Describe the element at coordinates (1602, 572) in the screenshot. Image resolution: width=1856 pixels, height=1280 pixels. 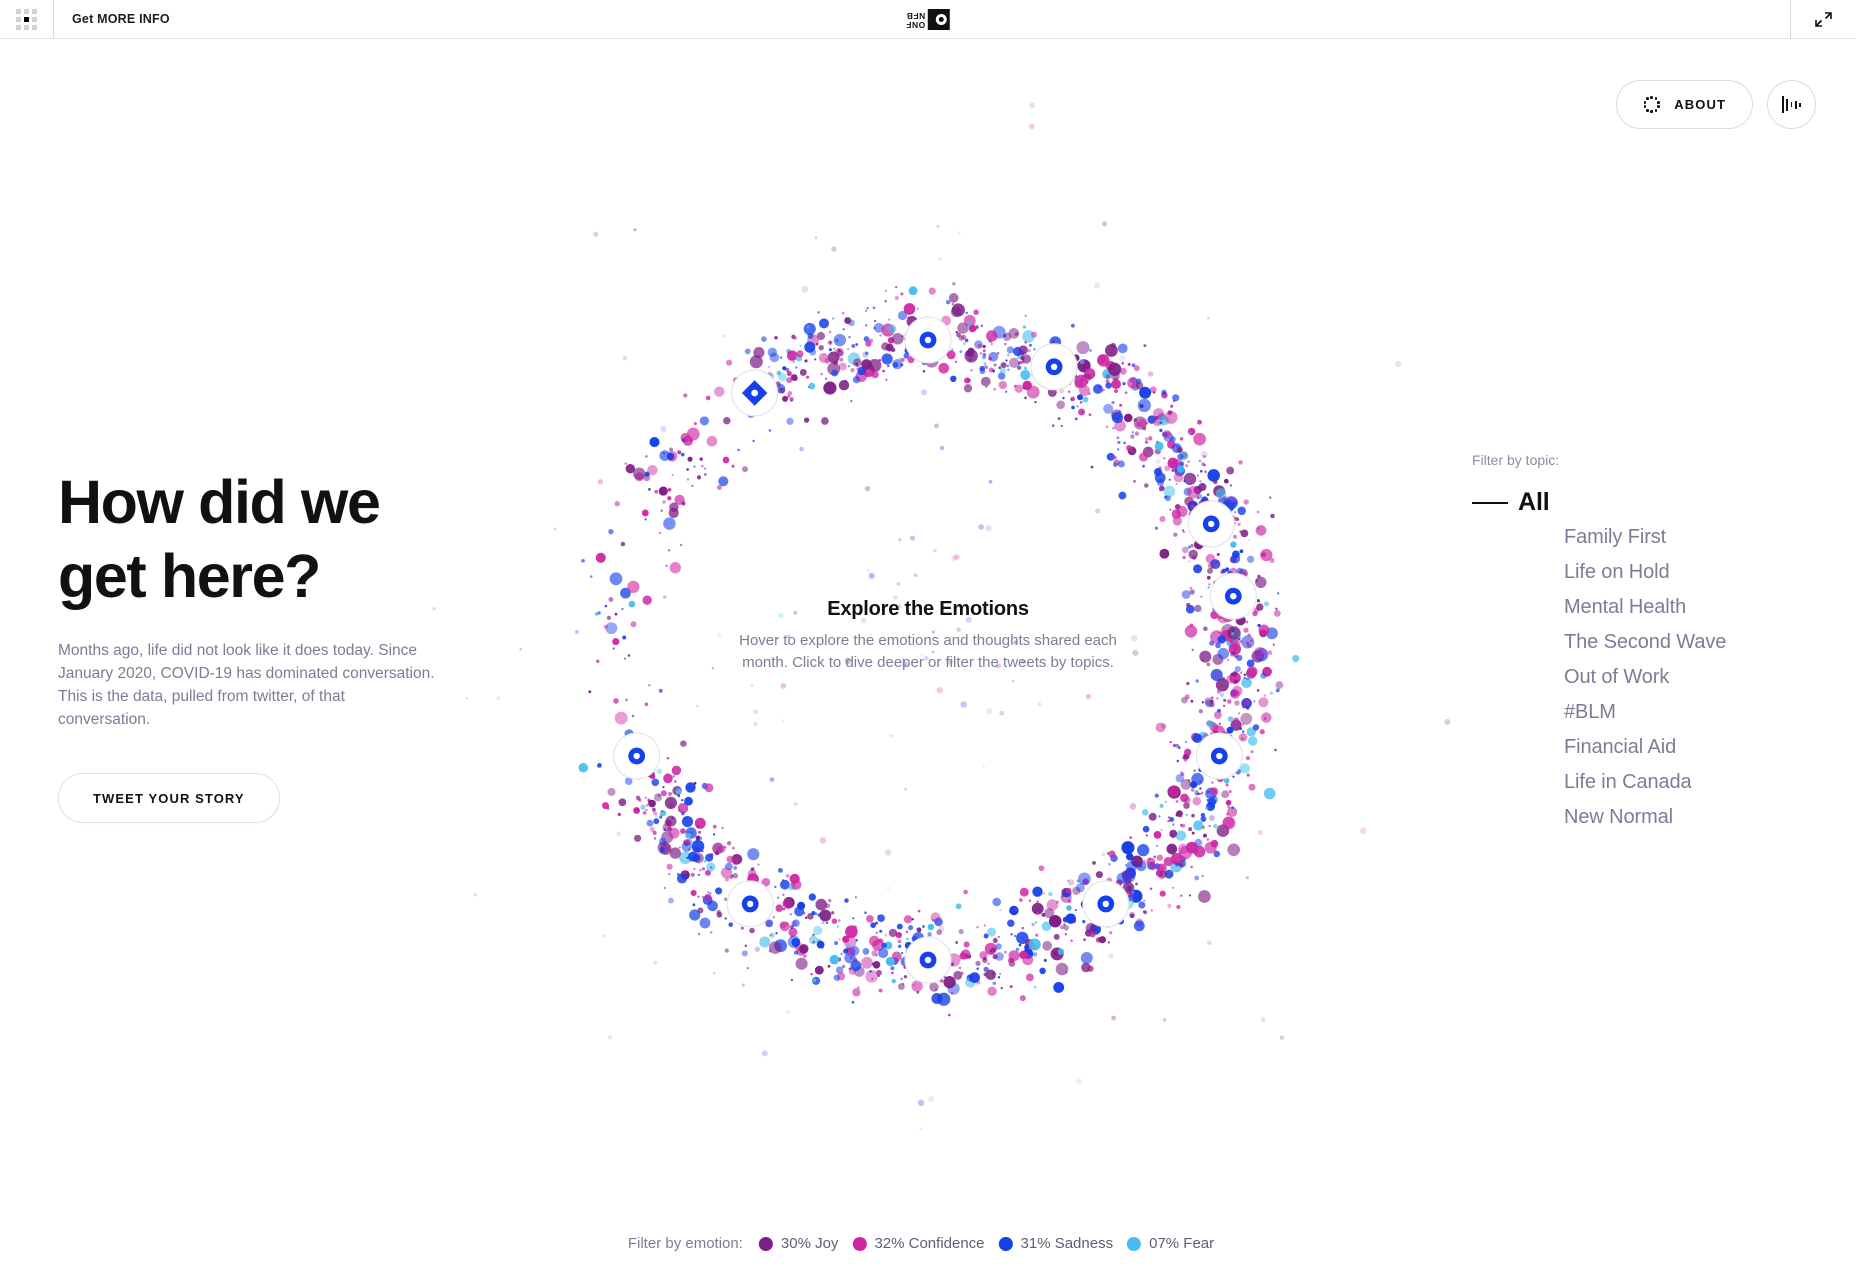
I see `topic-item-life-on-hold: Life on Hold` at that location.